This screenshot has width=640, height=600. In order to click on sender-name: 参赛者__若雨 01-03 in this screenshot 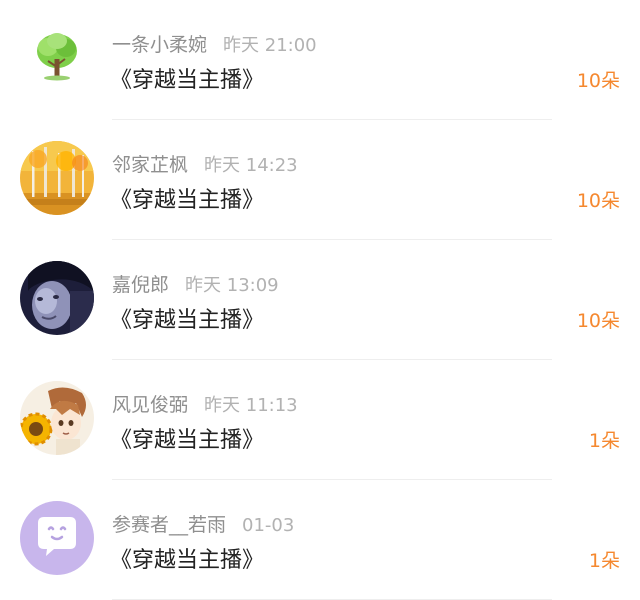, I will do `click(203, 525)`.